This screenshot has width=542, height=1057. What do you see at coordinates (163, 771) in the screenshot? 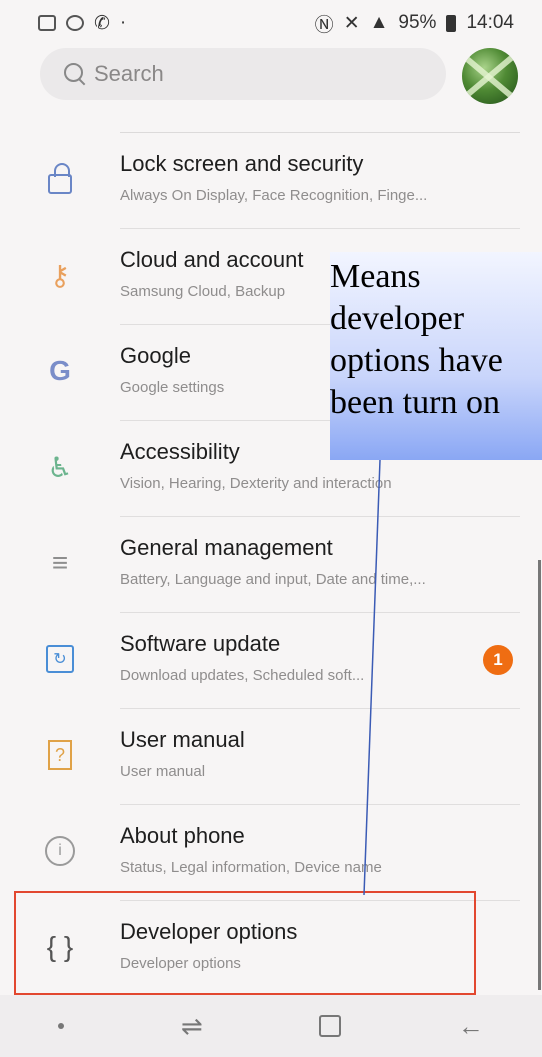
I see `item-subtitle: User manual` at bounding box center [163, 771].